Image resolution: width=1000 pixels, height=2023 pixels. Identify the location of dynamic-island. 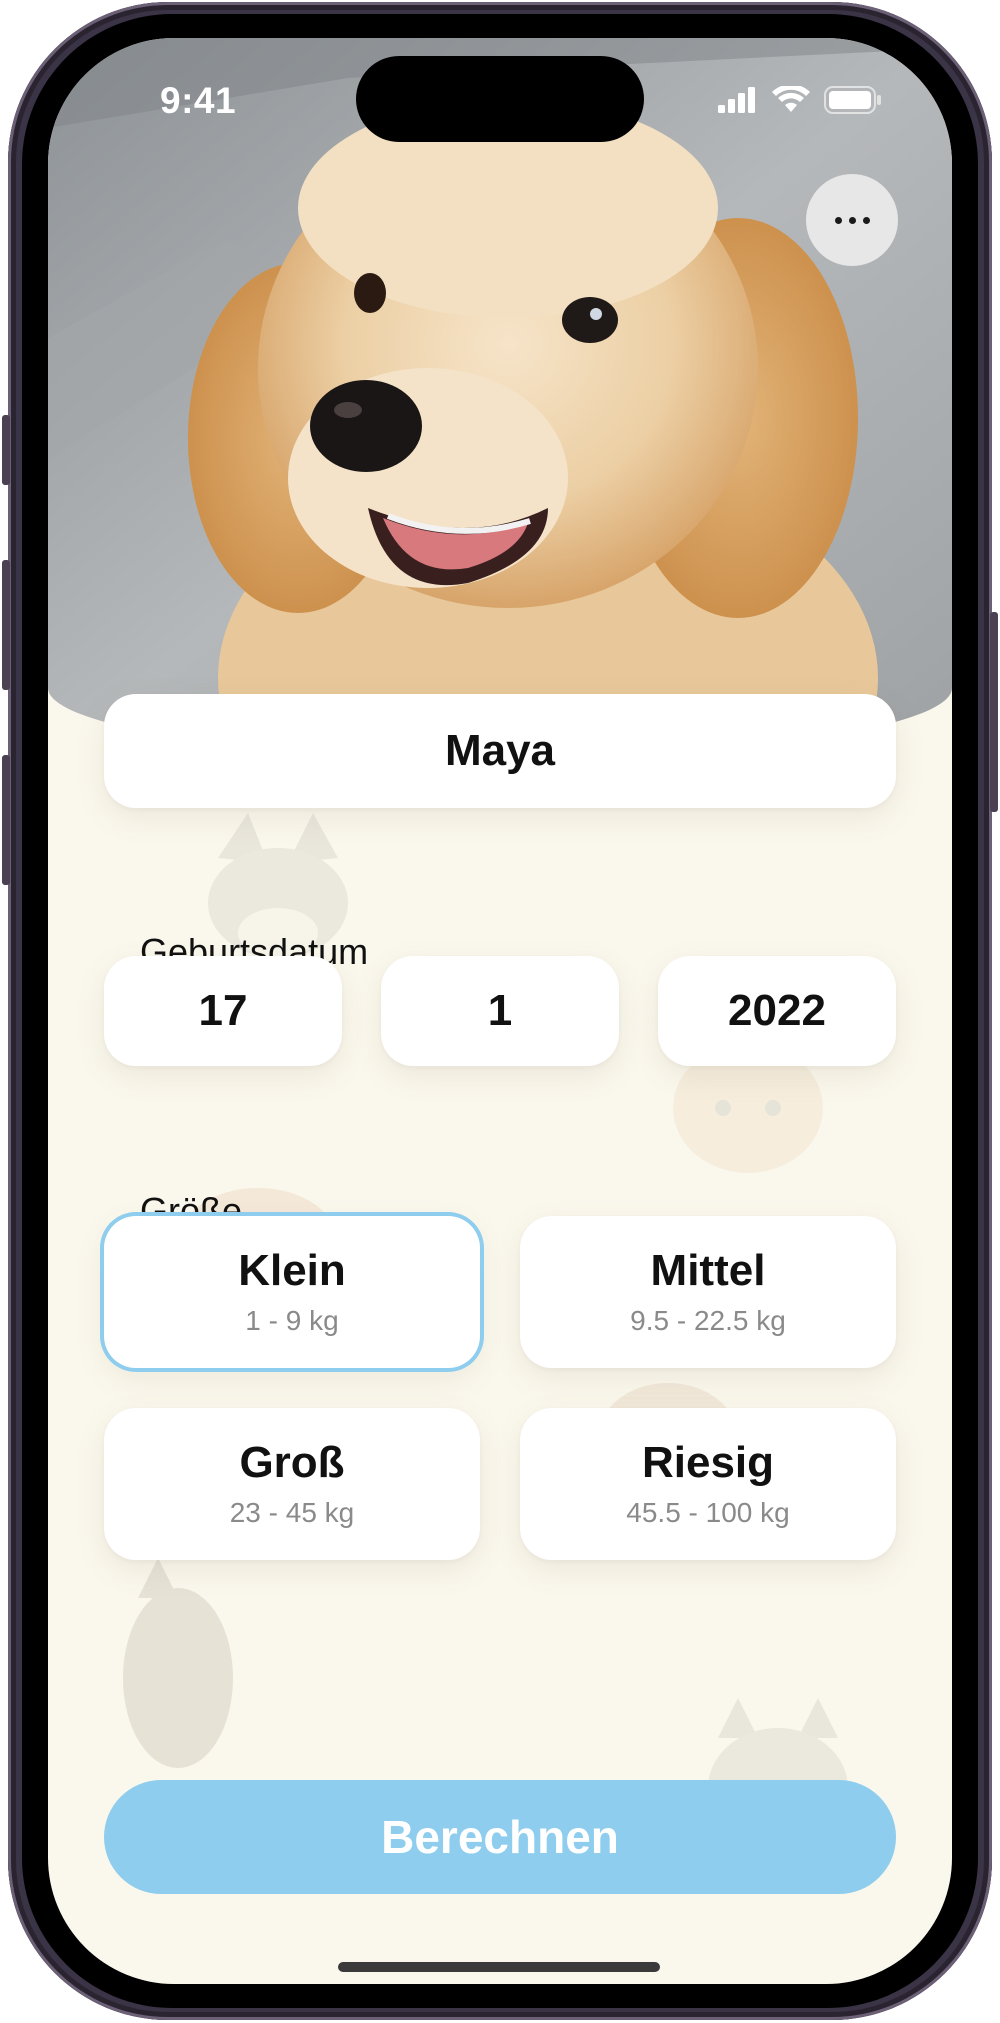
(500, 99).